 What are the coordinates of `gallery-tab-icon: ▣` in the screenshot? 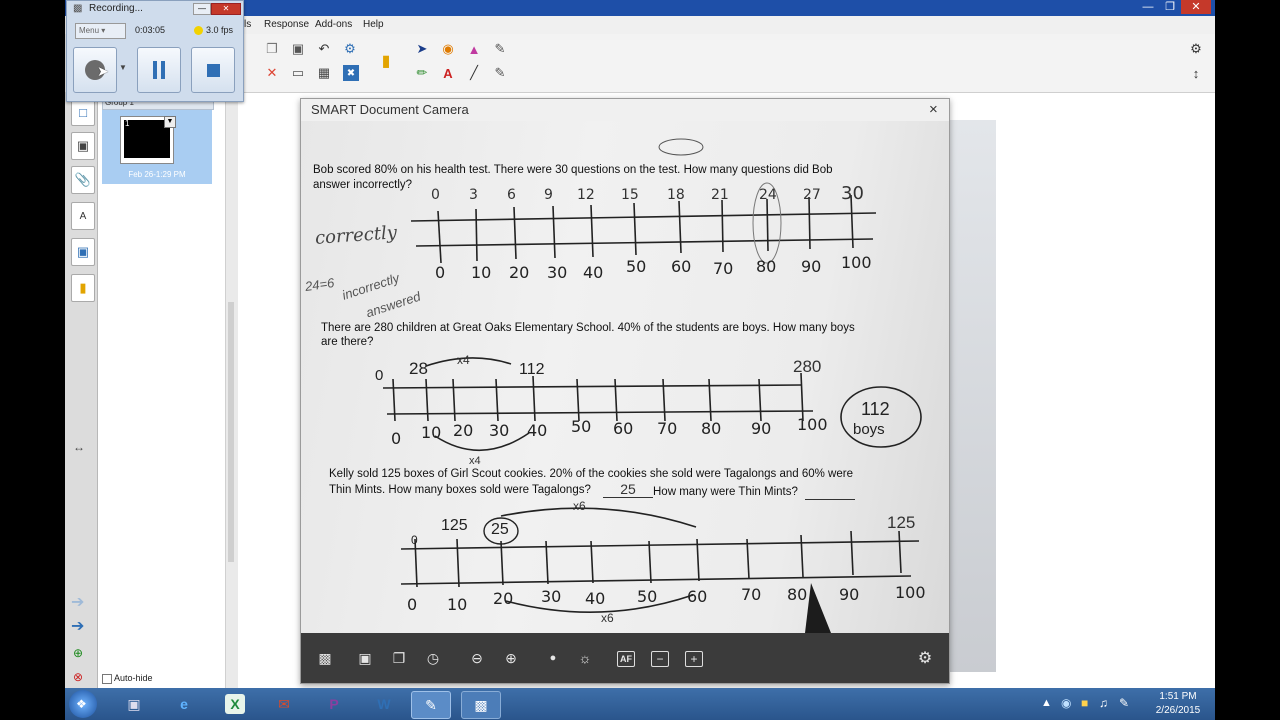 It's located at (83, 146).